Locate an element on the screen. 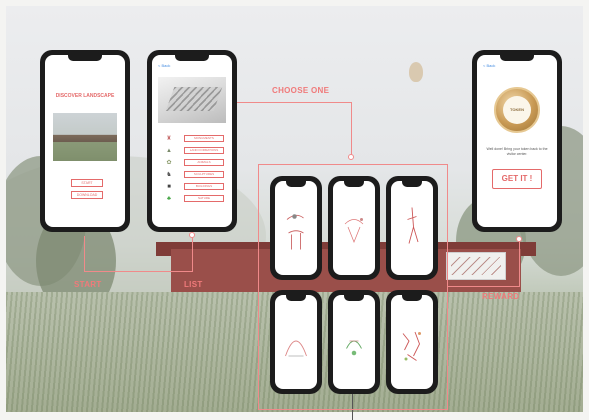 This screenshot has height=420, width=589. start-phone: DISCOVER LANDSCAPE START DOWNLOAD is located at coordinates (85, 141).